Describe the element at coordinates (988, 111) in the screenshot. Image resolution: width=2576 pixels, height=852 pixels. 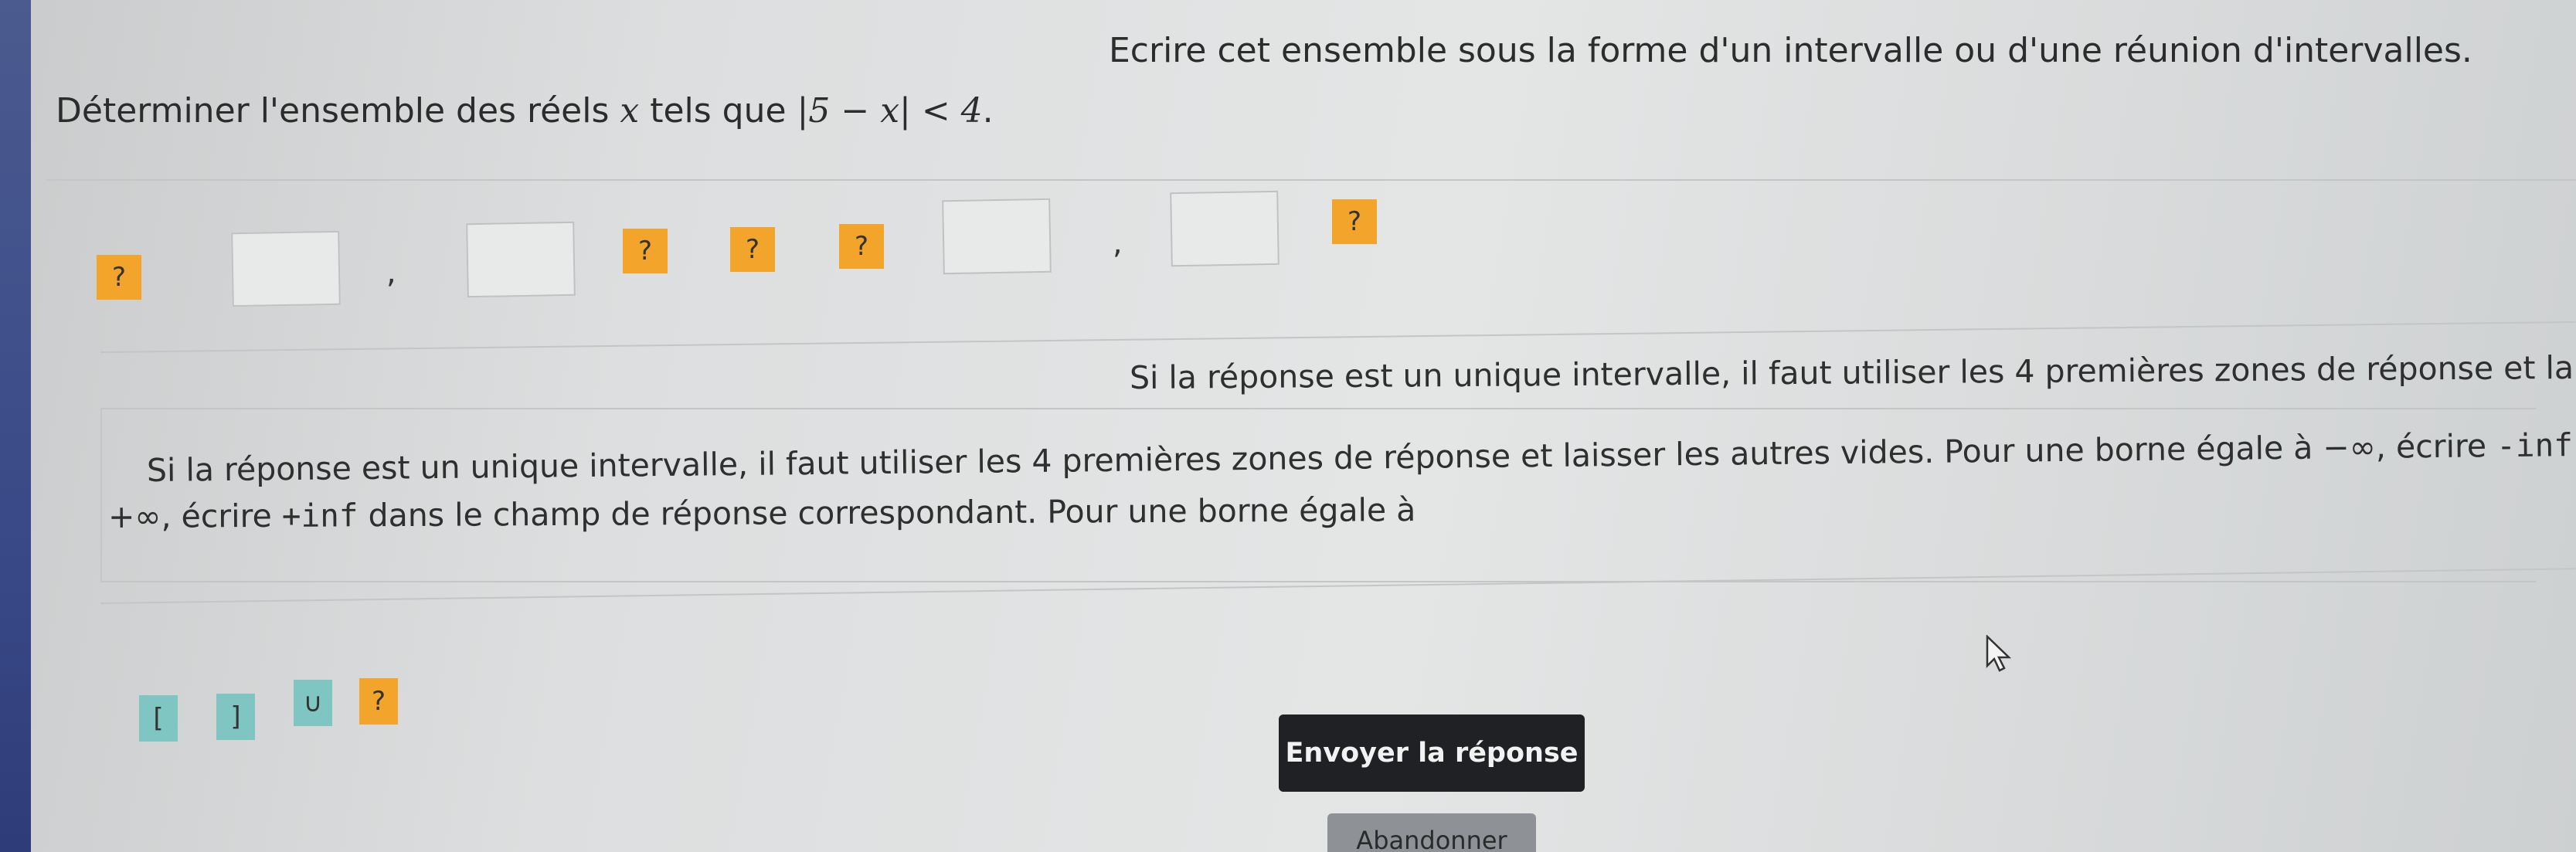
I see `question-suffix: .` at that location.